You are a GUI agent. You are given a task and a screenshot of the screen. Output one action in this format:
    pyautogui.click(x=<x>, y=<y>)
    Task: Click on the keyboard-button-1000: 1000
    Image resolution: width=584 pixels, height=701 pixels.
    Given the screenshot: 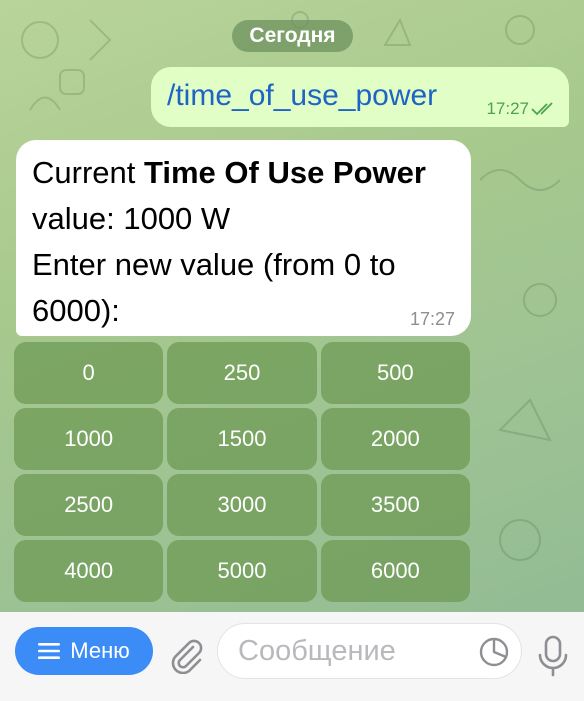 What is the action you would take?
    pyautogui.click(x=89, y=439)
    